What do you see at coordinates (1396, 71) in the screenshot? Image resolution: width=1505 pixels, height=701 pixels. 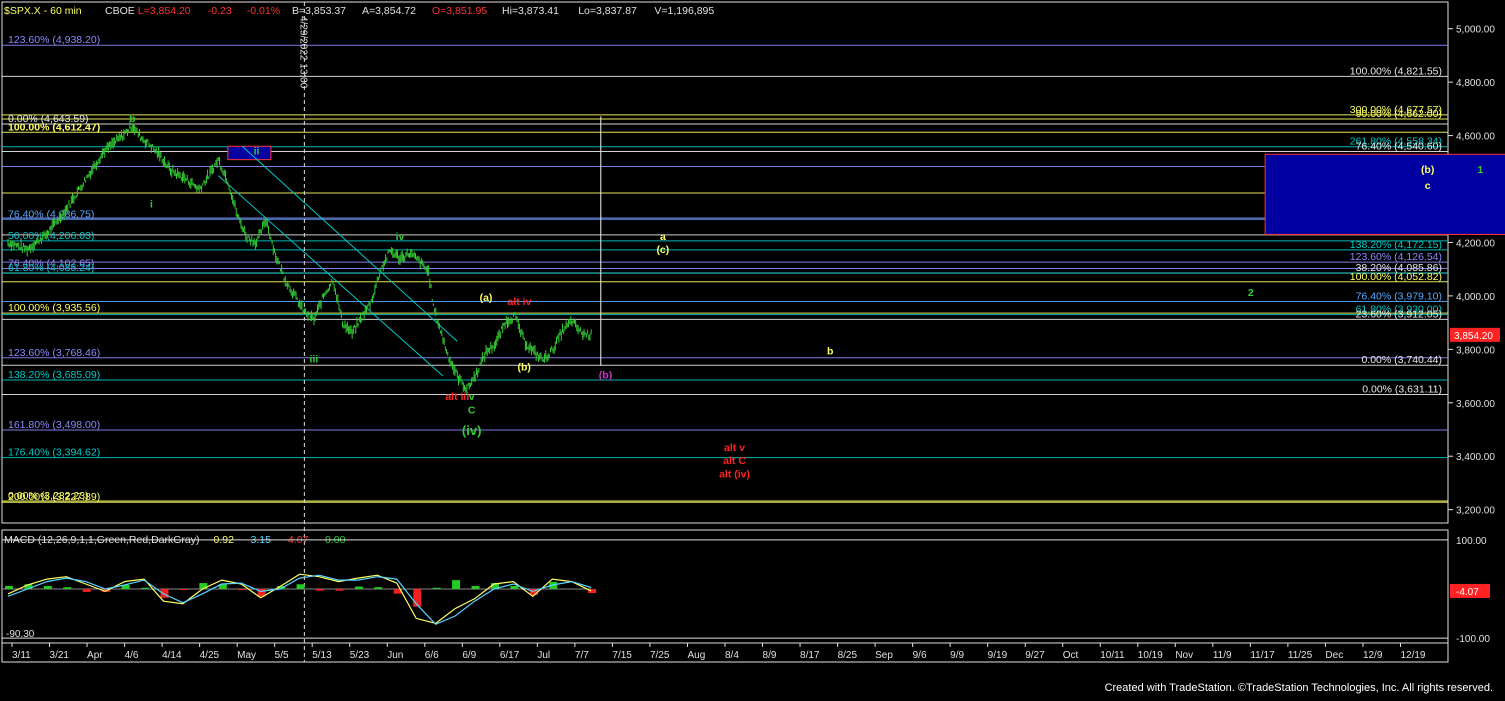 I see `fib-level-label: 100.00% (4,821.55)` at bounding box center [1396, 71].